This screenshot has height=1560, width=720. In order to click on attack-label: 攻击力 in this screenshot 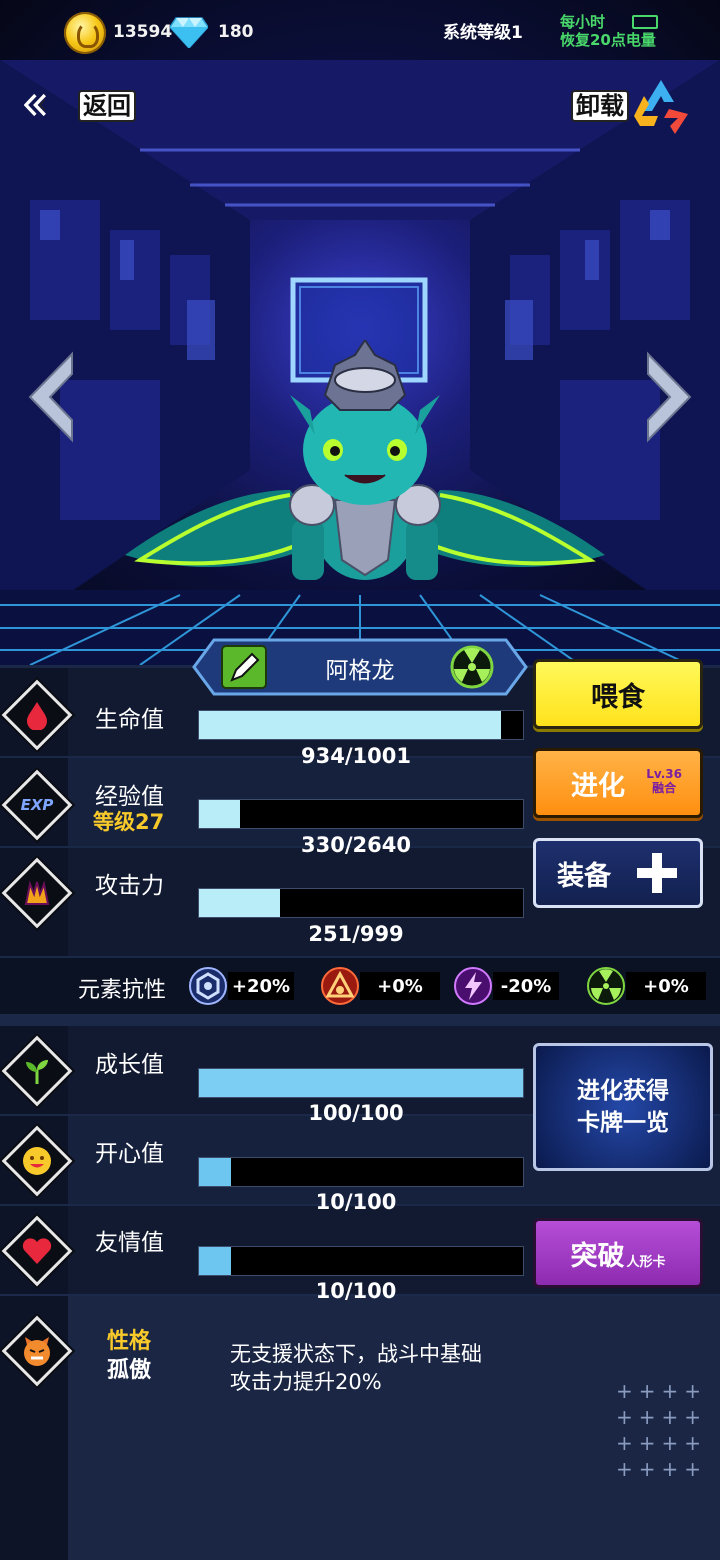, I will do `click(129, 886)`.